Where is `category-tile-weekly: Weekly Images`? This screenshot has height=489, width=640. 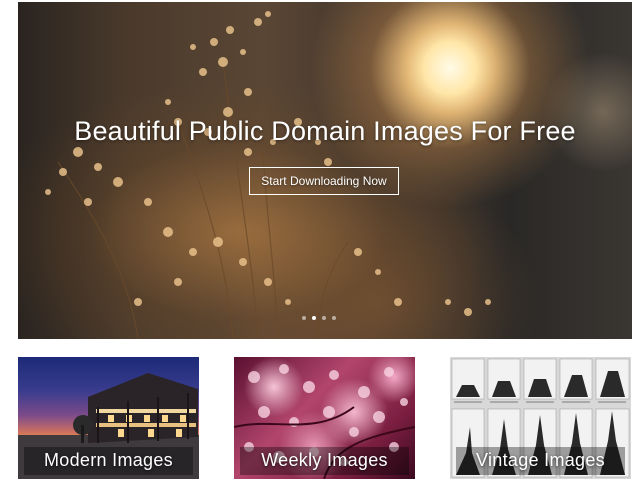 category-tile-weekly: Weekly Images is located at coordinates (324, 418).